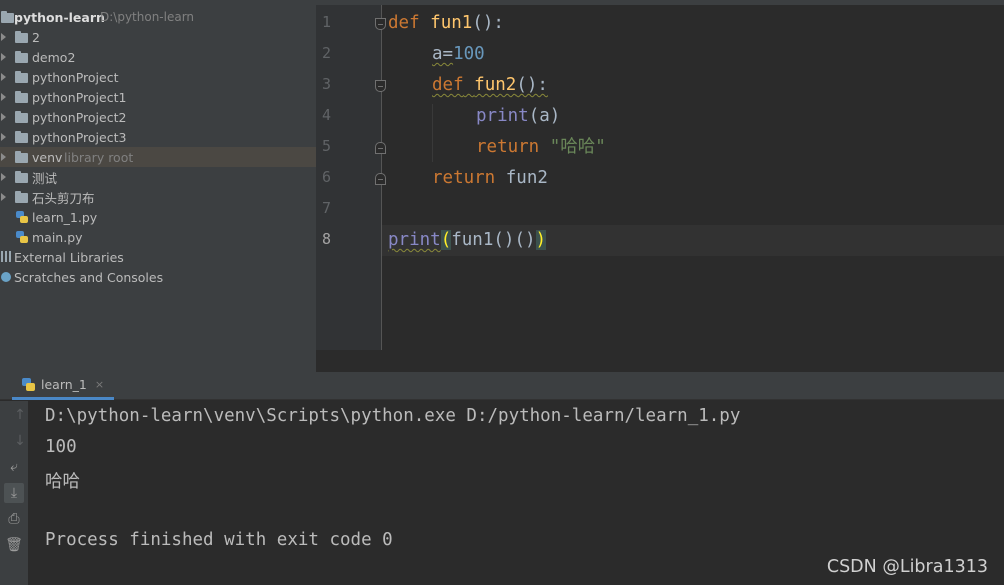  I want to click on arrow-up-icon: ↑, so click(20, 415).